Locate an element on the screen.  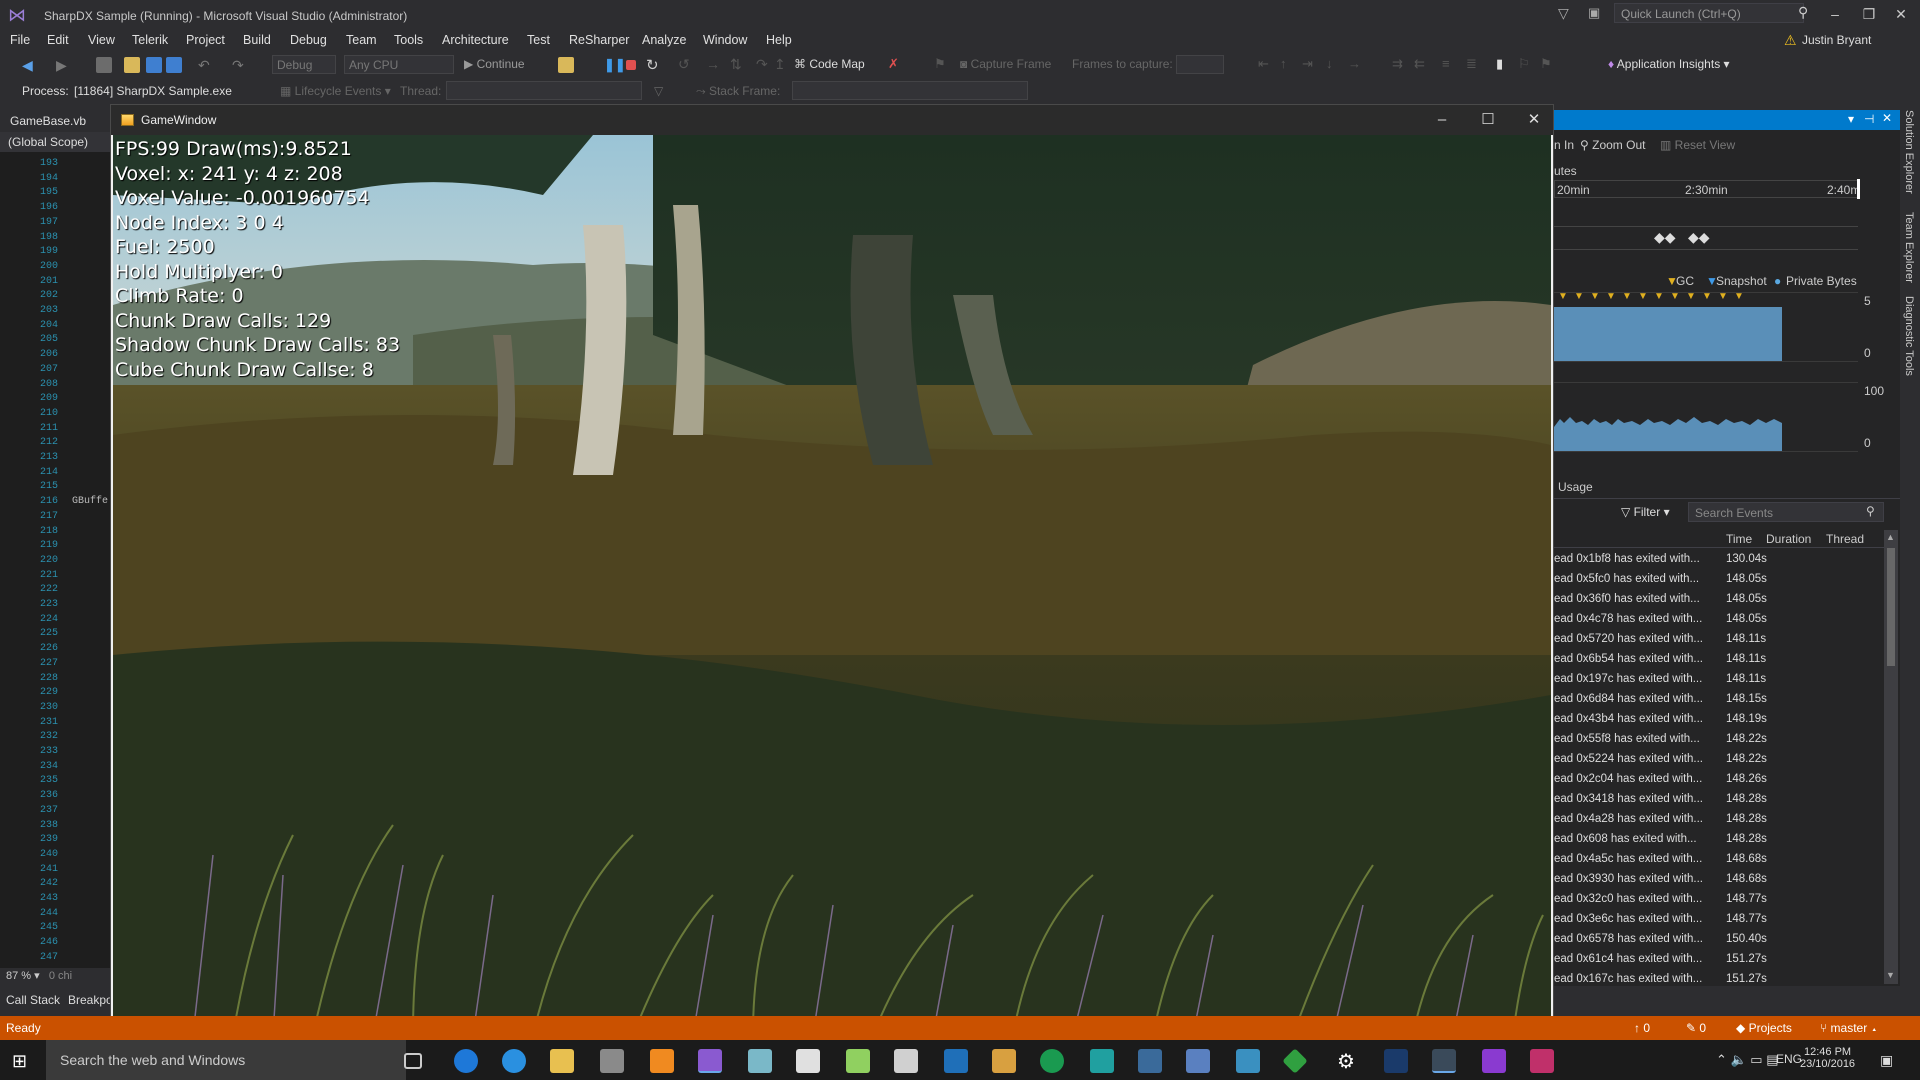
status-push: ↑ 0 is located at coordinates (1642, 1028).